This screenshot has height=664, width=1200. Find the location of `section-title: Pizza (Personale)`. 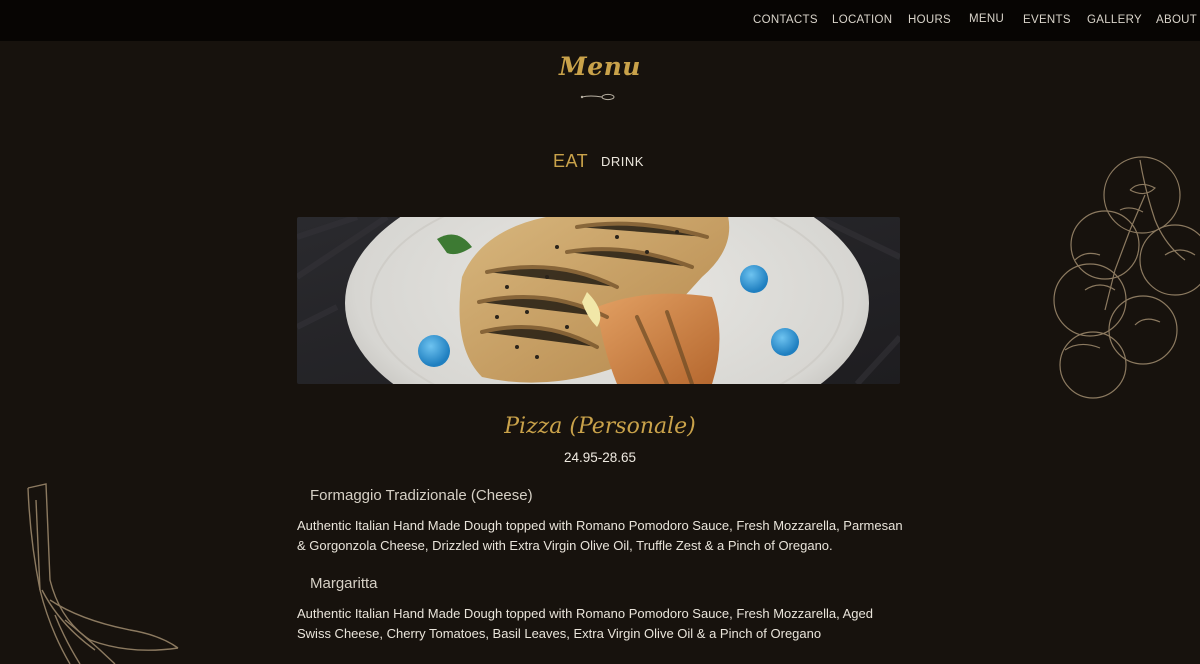

section-title: Pizza (Personale) is located at coordinates (600, 426).